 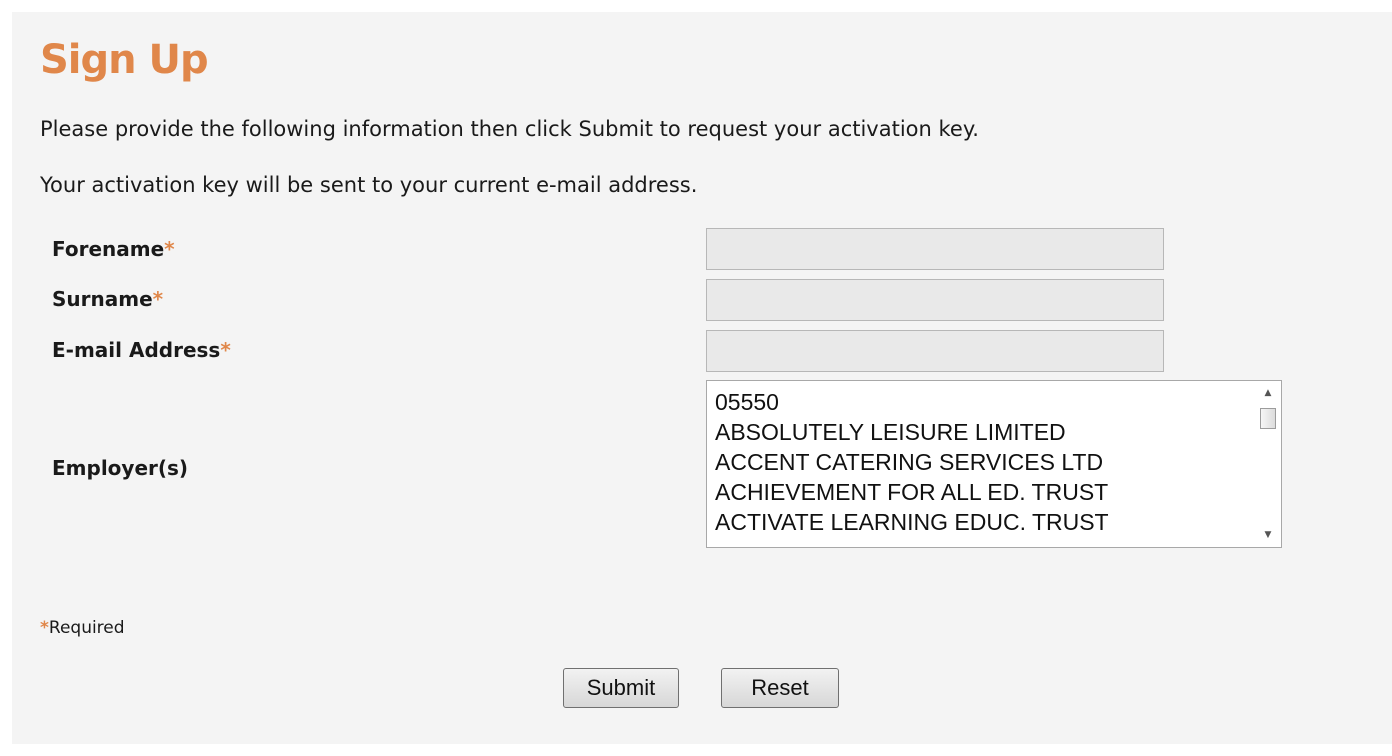 I want to click on required-note-marker: *, so click(x=44, y=628).